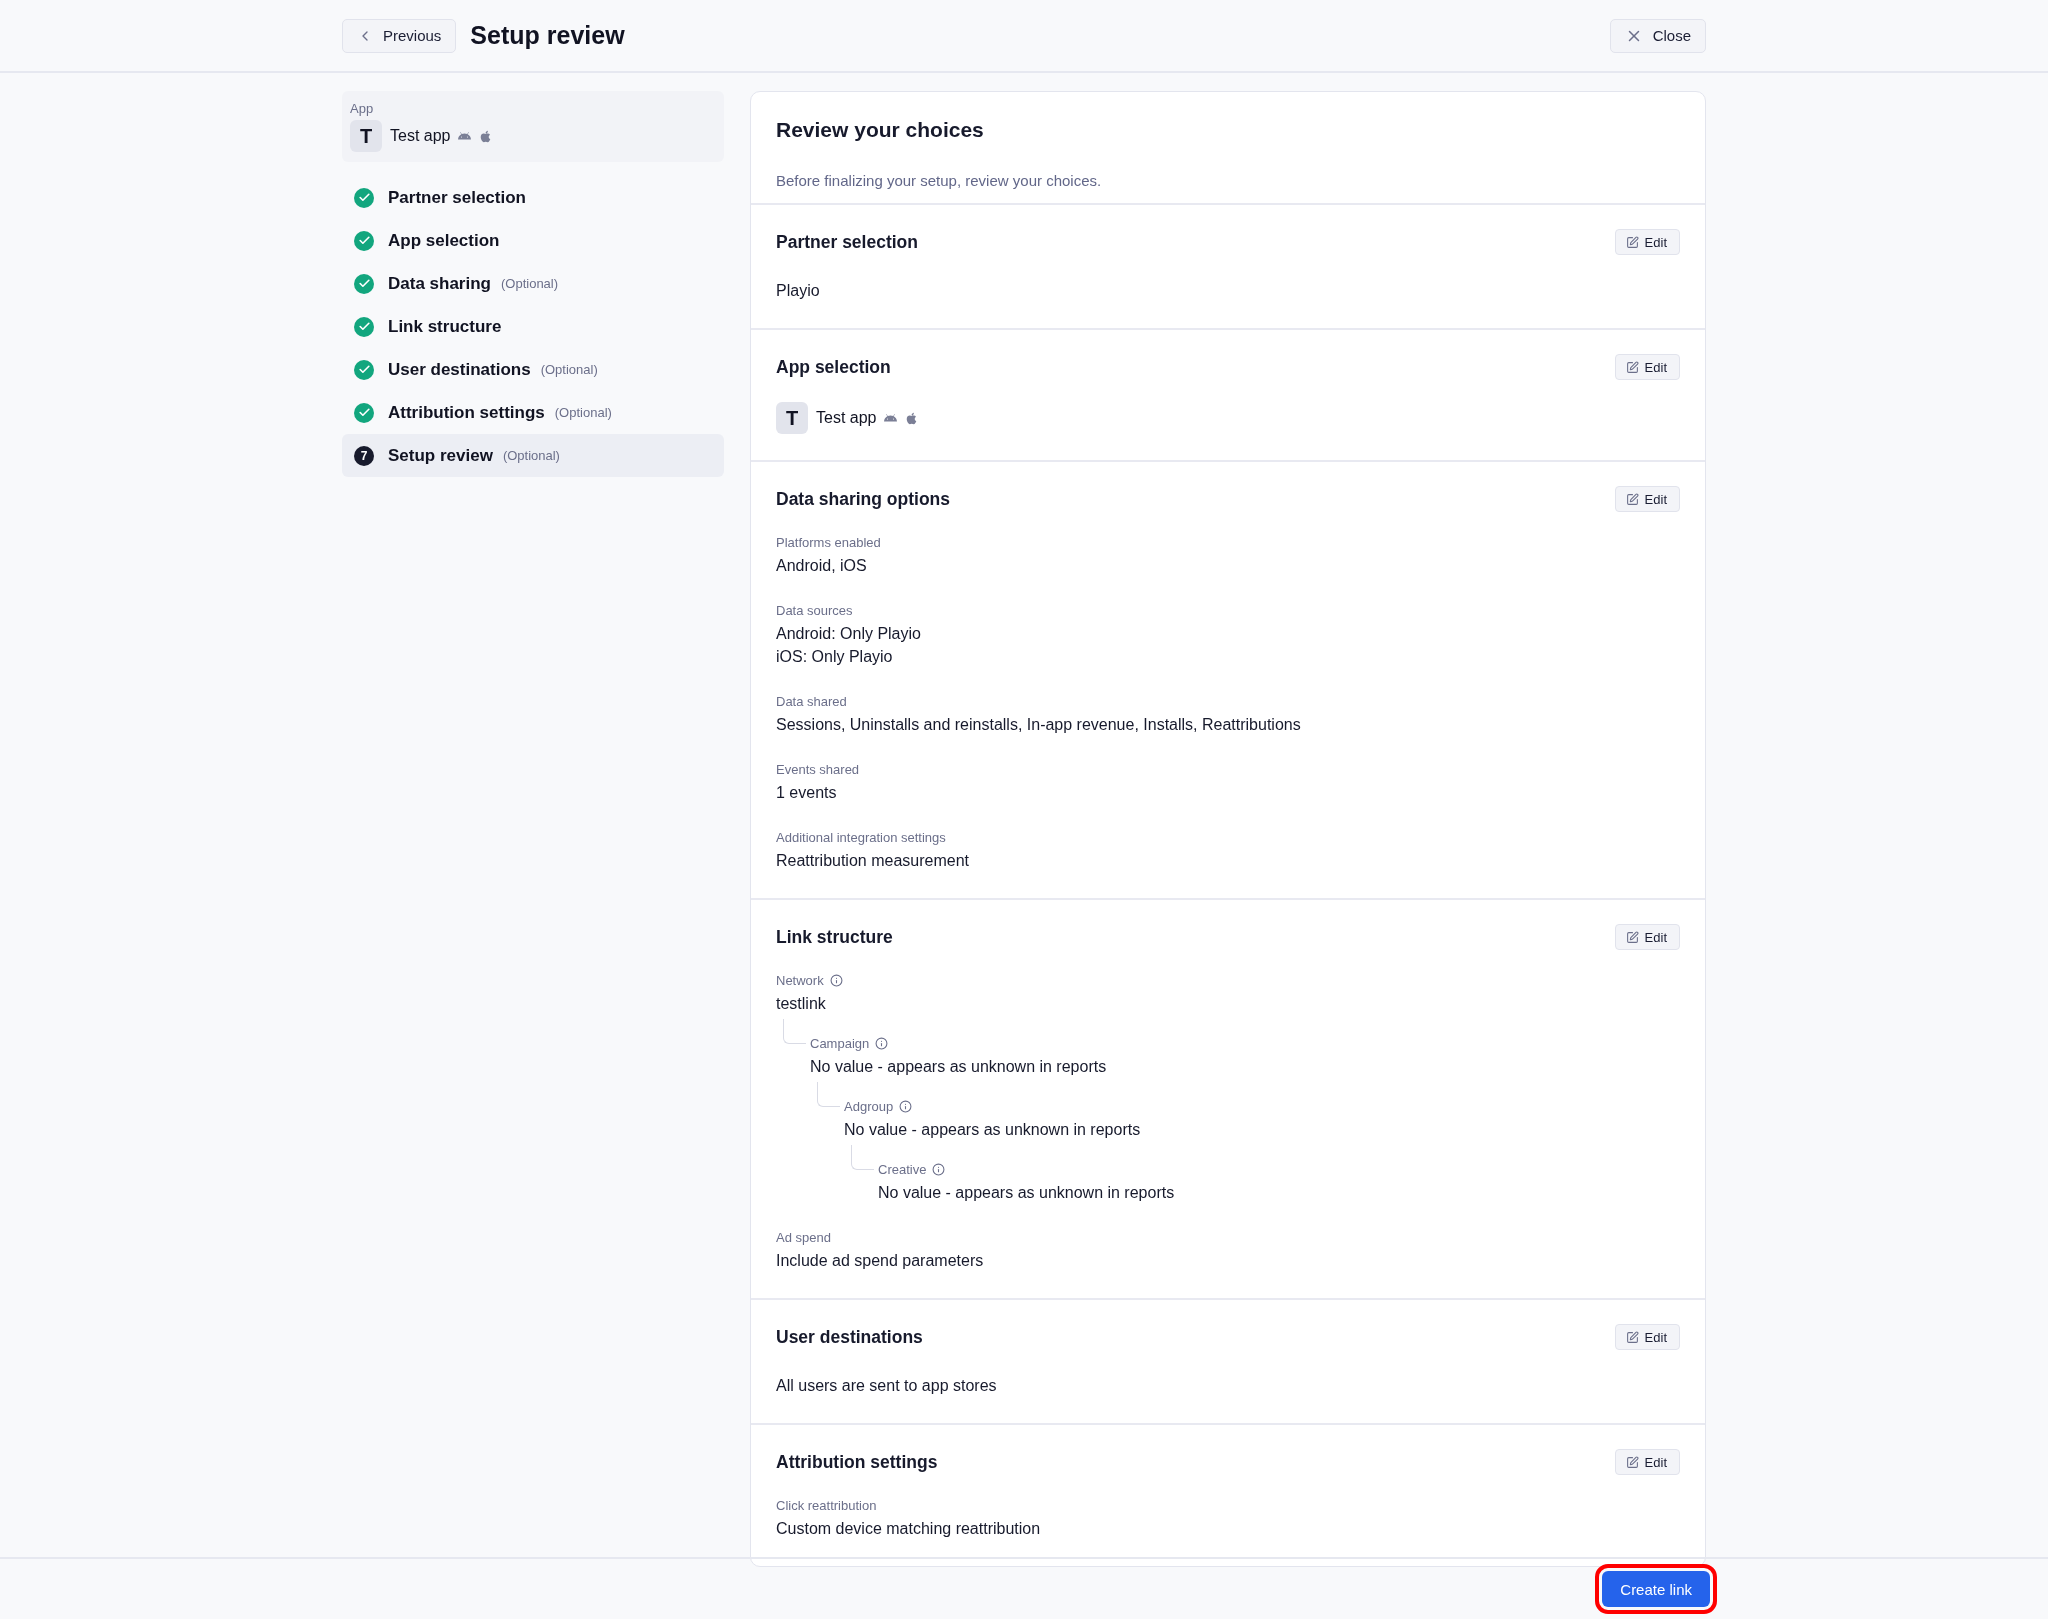 This screenshot has height=1619, width=2048. What do you see at coordinates (445, 326) in the screenshot?
I see `step-label: Link structure` at bounding box center [445, 326].